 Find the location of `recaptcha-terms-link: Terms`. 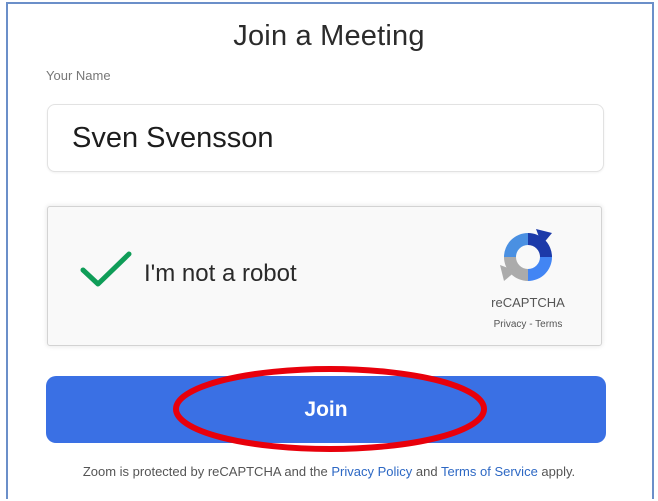

recaptcha-terms-link: Terms is located at coordinates (548, 324).